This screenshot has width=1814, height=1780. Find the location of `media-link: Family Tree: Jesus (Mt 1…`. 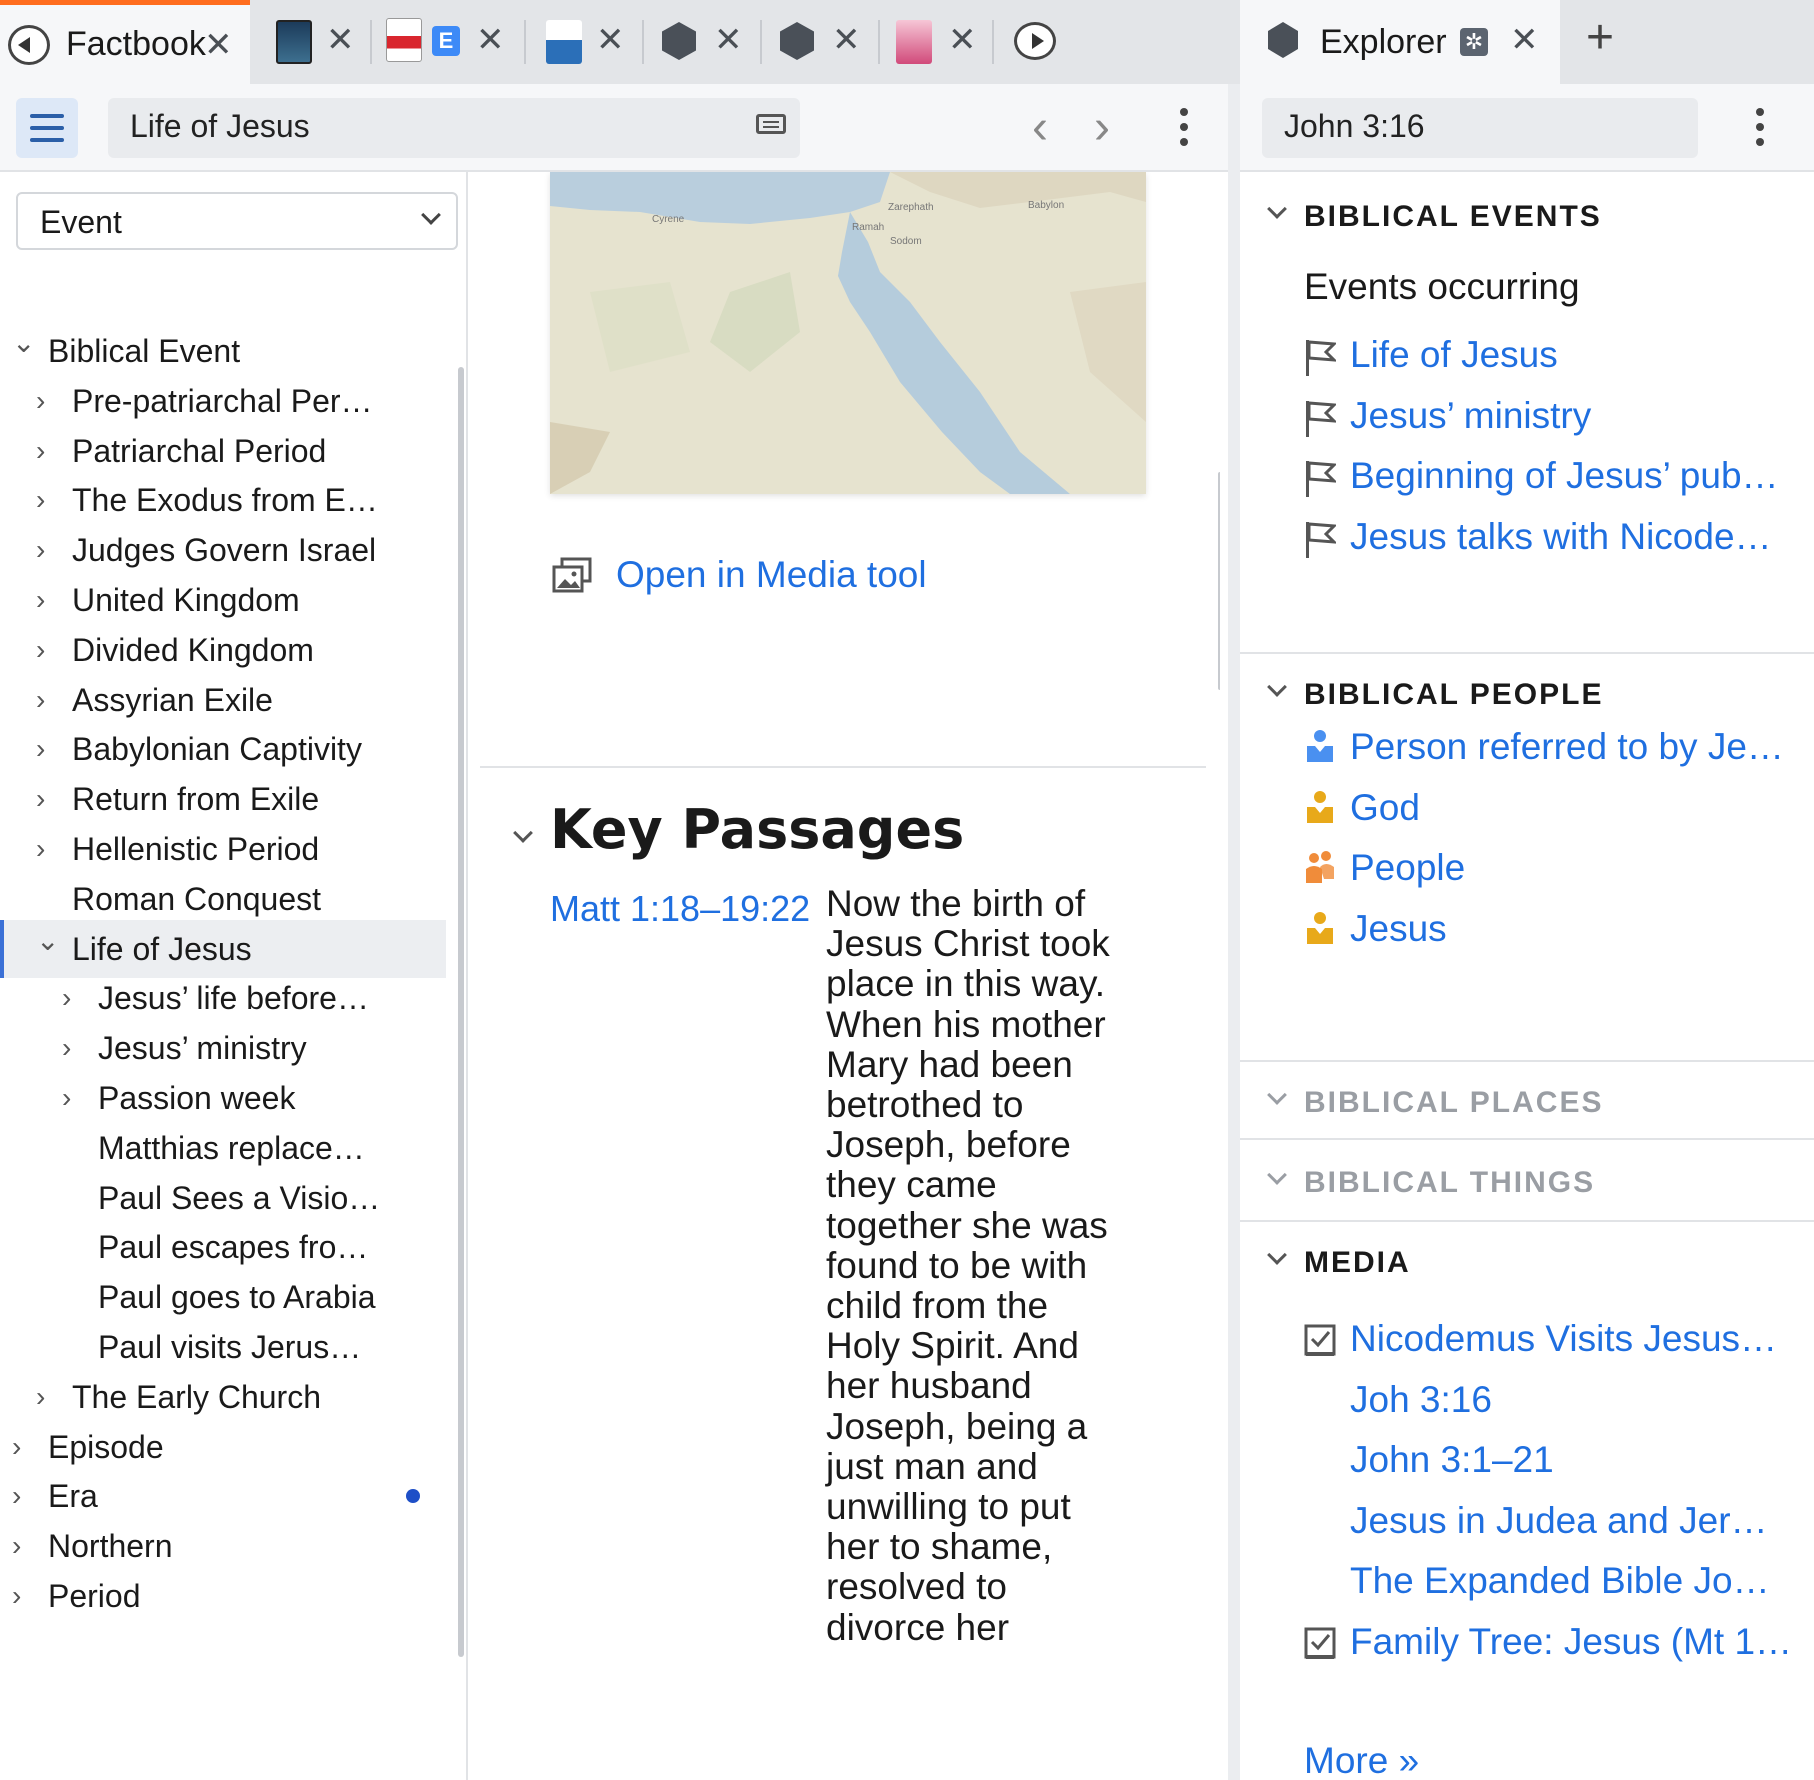

media-link: Family Tree: Jesus (Mt 1… is located at coordinates (1571, 1642).